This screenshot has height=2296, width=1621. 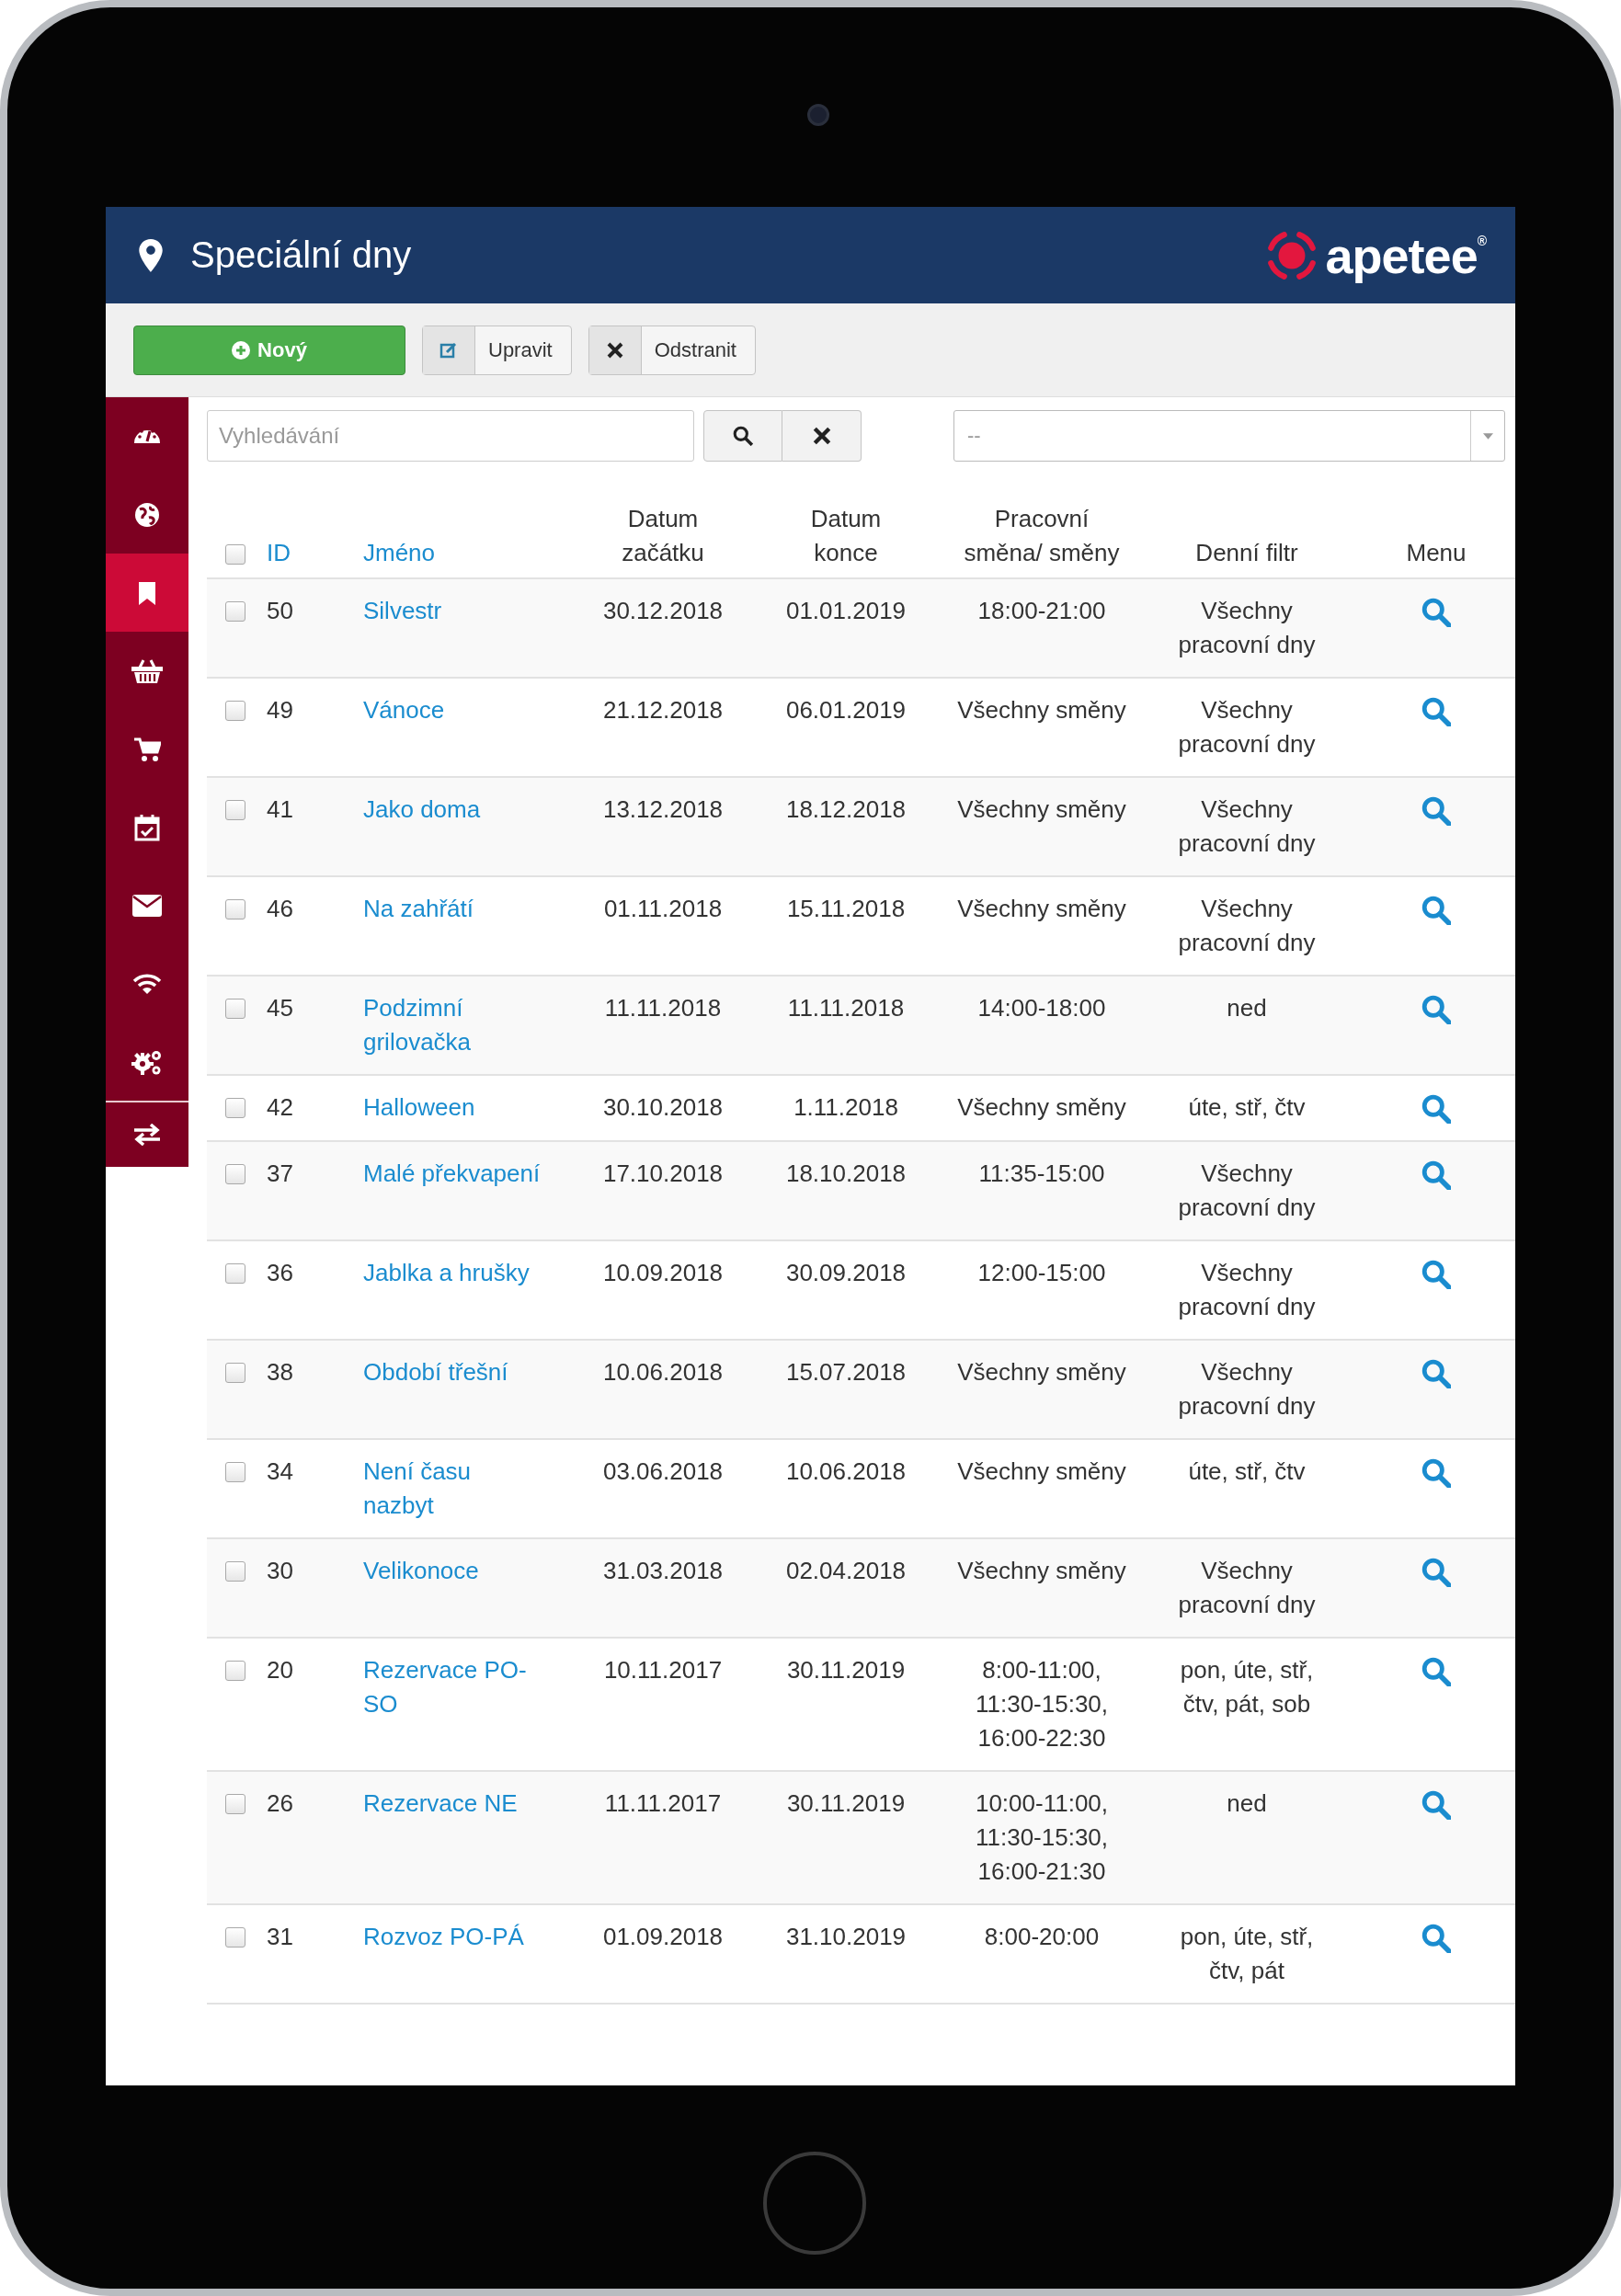 What do you see at coordinates (846, 710) in the screenshot?
I see `end-date-cell-text: 06.01.2019` at bounding box center [846, 710].